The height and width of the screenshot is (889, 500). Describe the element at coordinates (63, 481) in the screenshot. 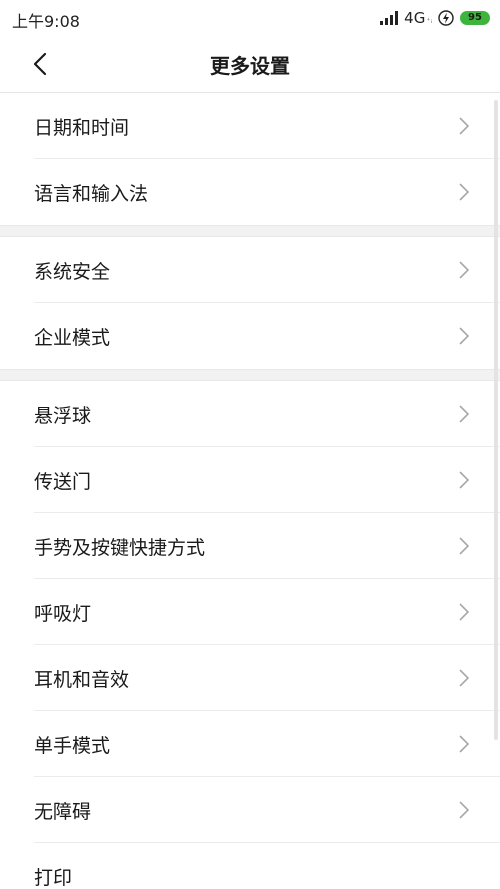

I see `item-label: 传送门` at that location.